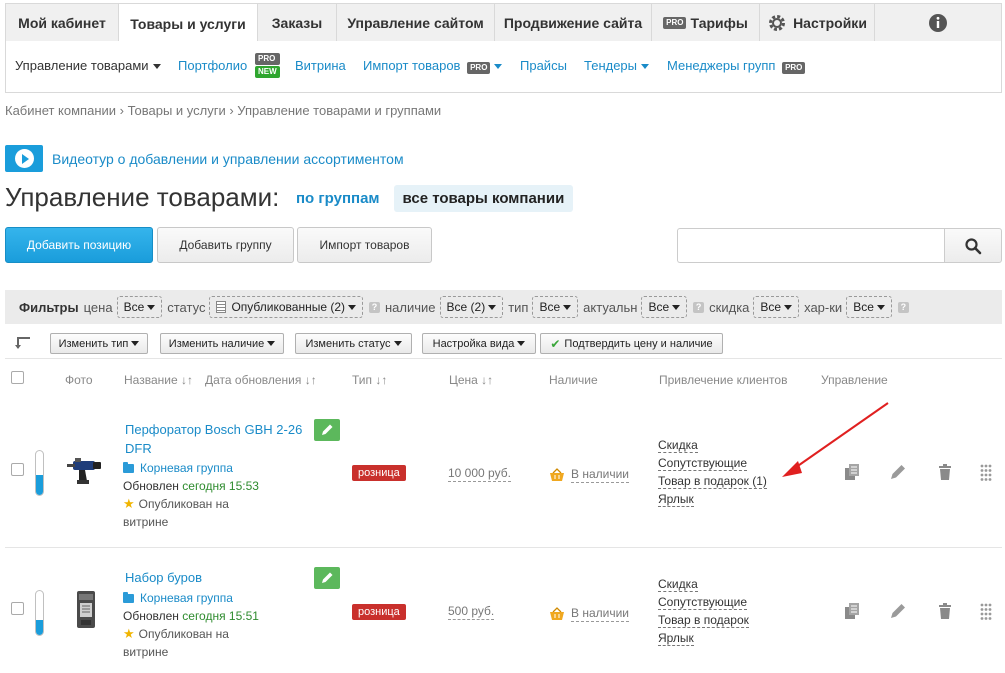 The image size is (1005, 673). What do you see at coordinates (86, 609) in the screenshot?
I see `product-thumbnail-drill-set` at bounding box center [86, 609].